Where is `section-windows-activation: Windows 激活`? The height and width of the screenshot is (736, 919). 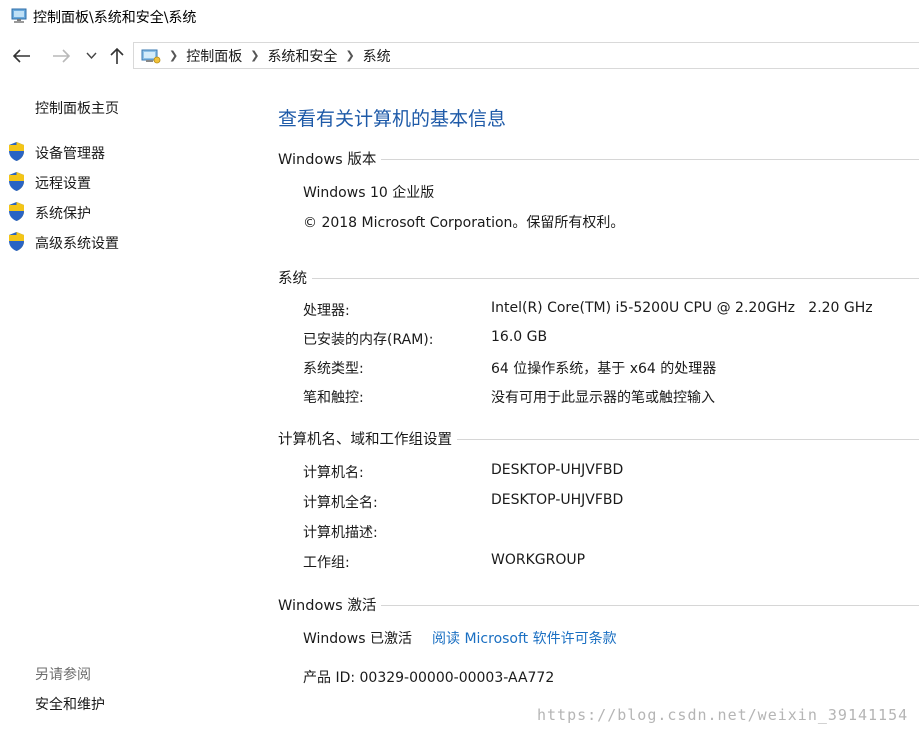
section-windows-activation: Windows 激活 is located at coordinates (598, 604).